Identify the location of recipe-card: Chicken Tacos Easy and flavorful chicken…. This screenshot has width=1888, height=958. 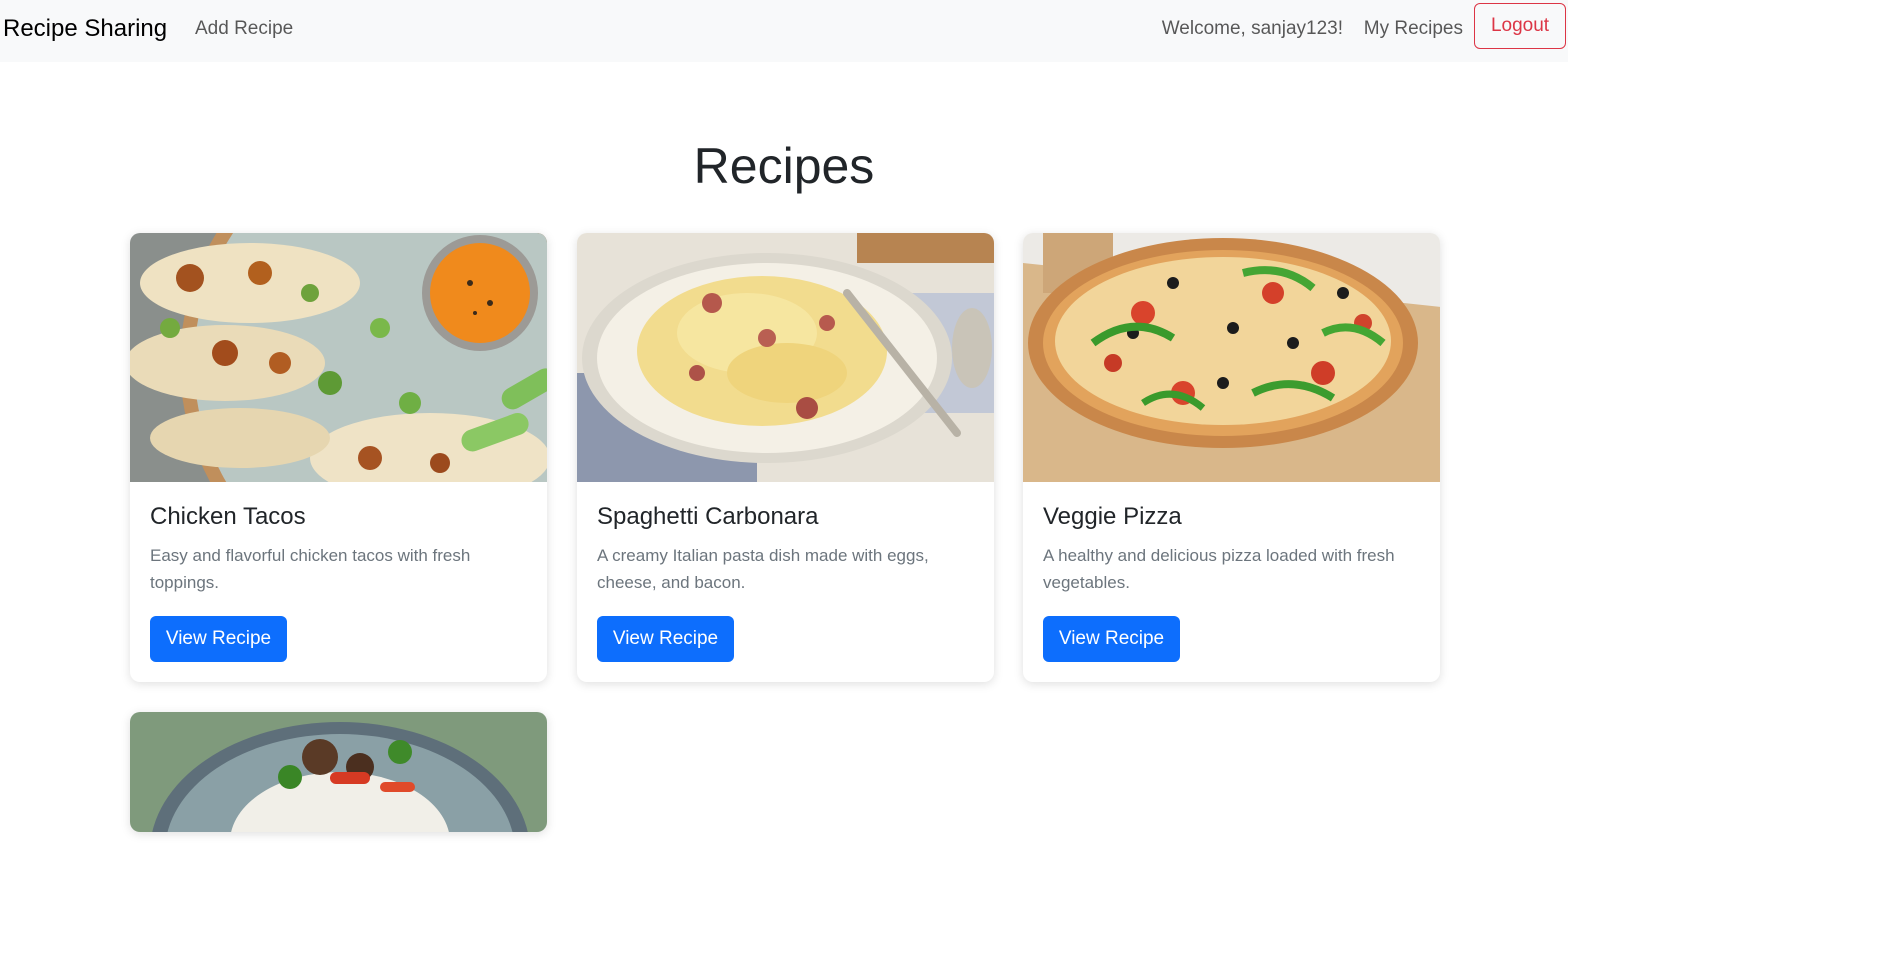
(338, 457).